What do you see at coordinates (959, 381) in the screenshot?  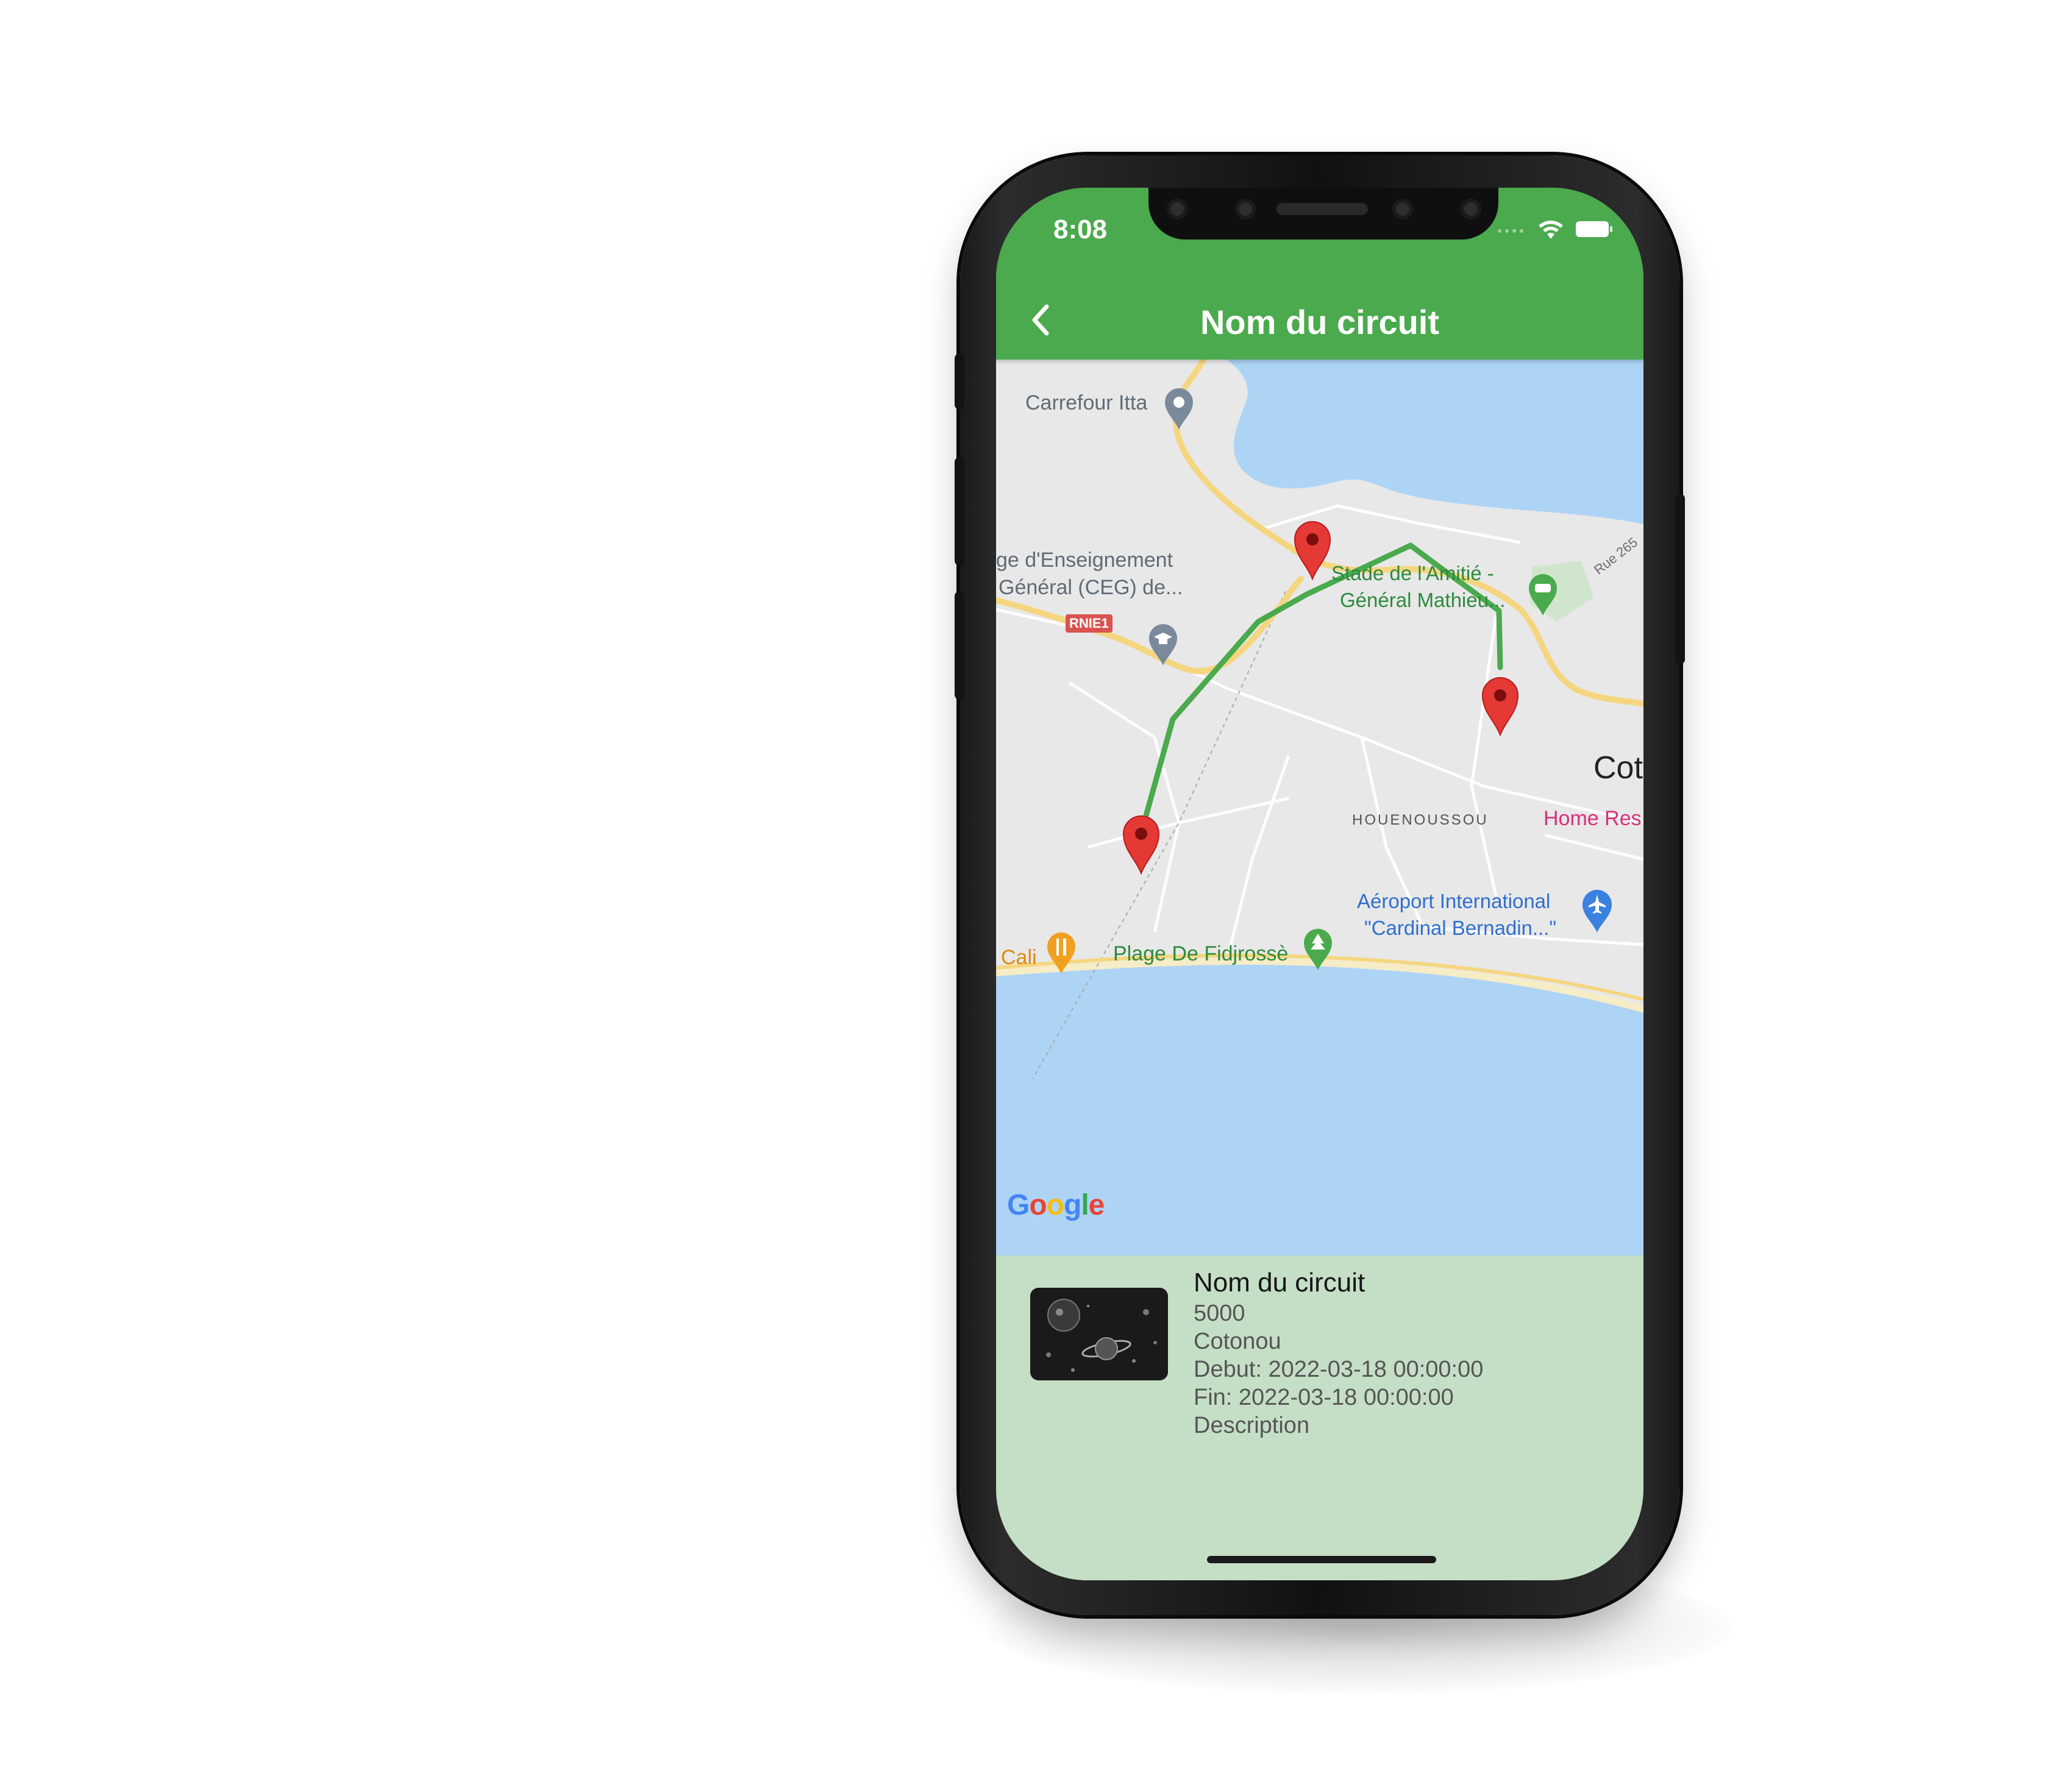 I see `mute-switch` at bounding box center [959, 381].